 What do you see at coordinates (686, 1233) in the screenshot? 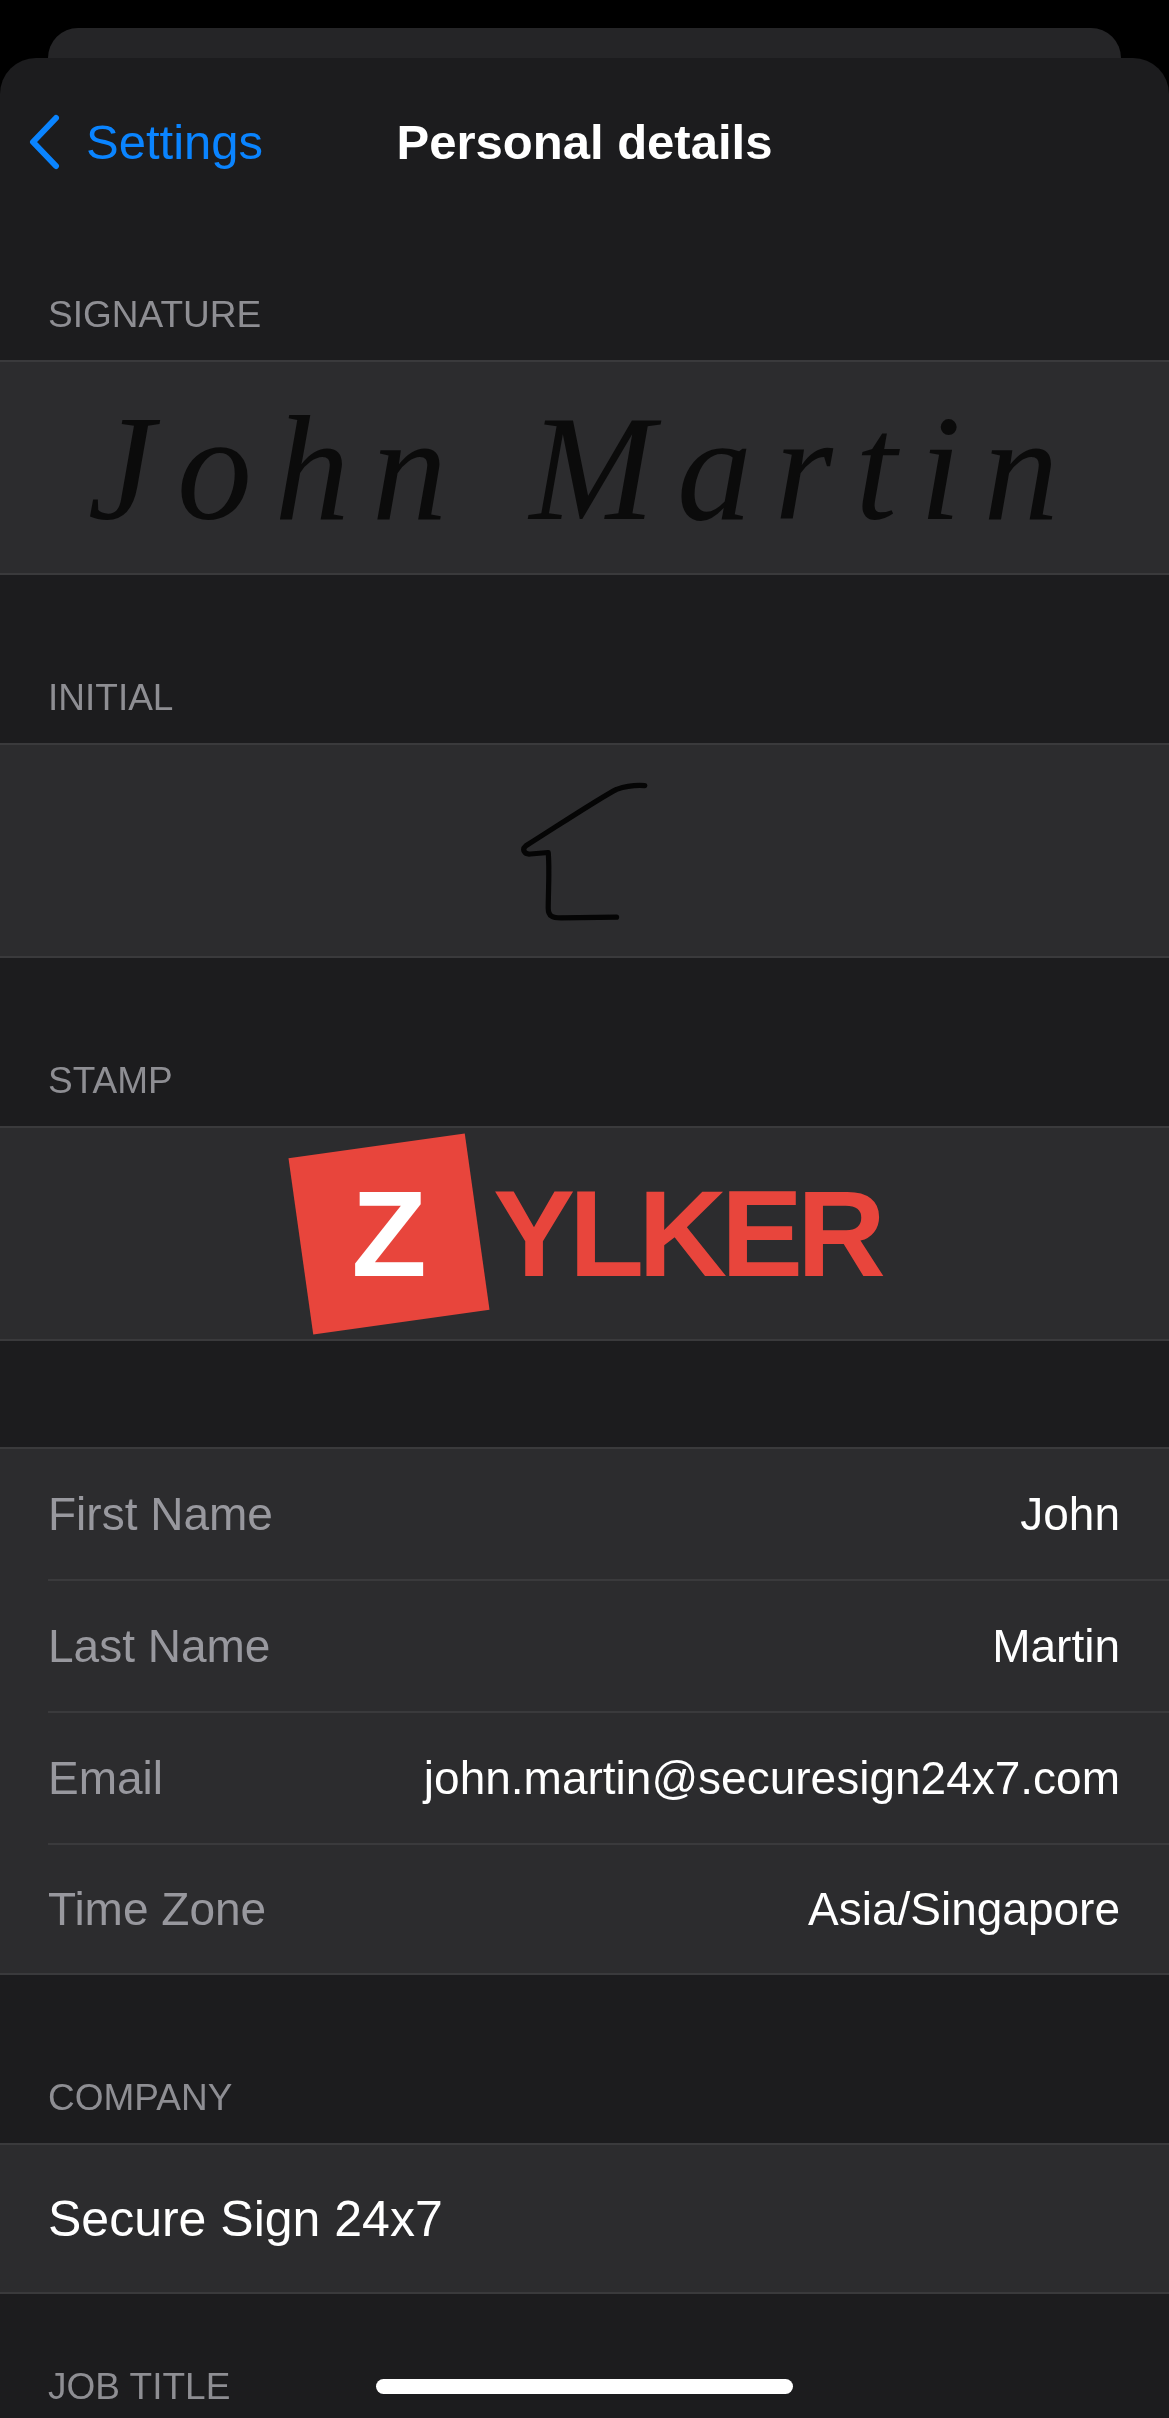
I see `logo-text: YLKER` at bounding box center [686, 1233].